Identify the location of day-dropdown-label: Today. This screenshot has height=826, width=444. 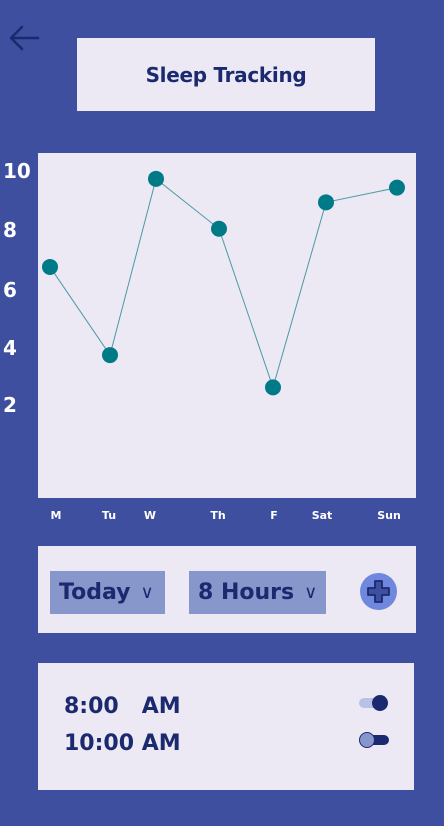
(95, 592).